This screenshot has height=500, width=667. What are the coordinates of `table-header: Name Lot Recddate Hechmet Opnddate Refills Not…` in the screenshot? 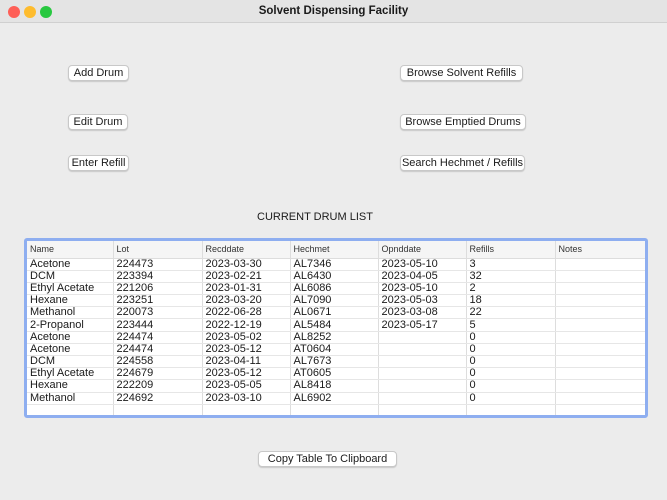 It's located at (336, 250).